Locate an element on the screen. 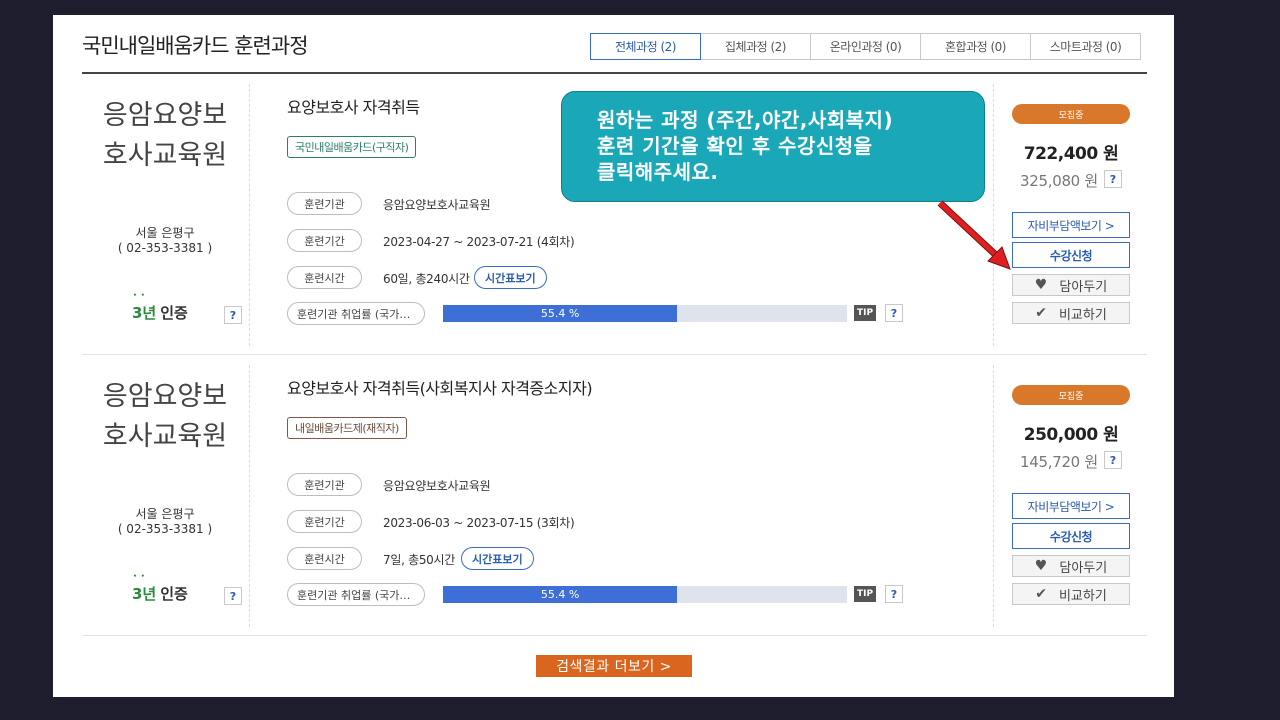  card-type-tag: 국민내일배움카드(구직자) is located at coordinates (352, 147).